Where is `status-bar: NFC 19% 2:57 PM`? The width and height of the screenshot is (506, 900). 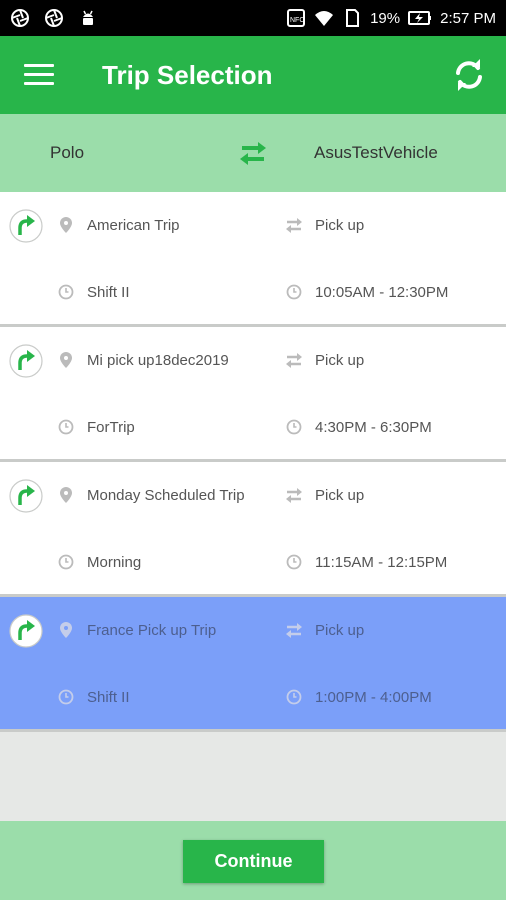 status-bar: NFC 19% 2:57 PM is located at coordinates (253, 18).